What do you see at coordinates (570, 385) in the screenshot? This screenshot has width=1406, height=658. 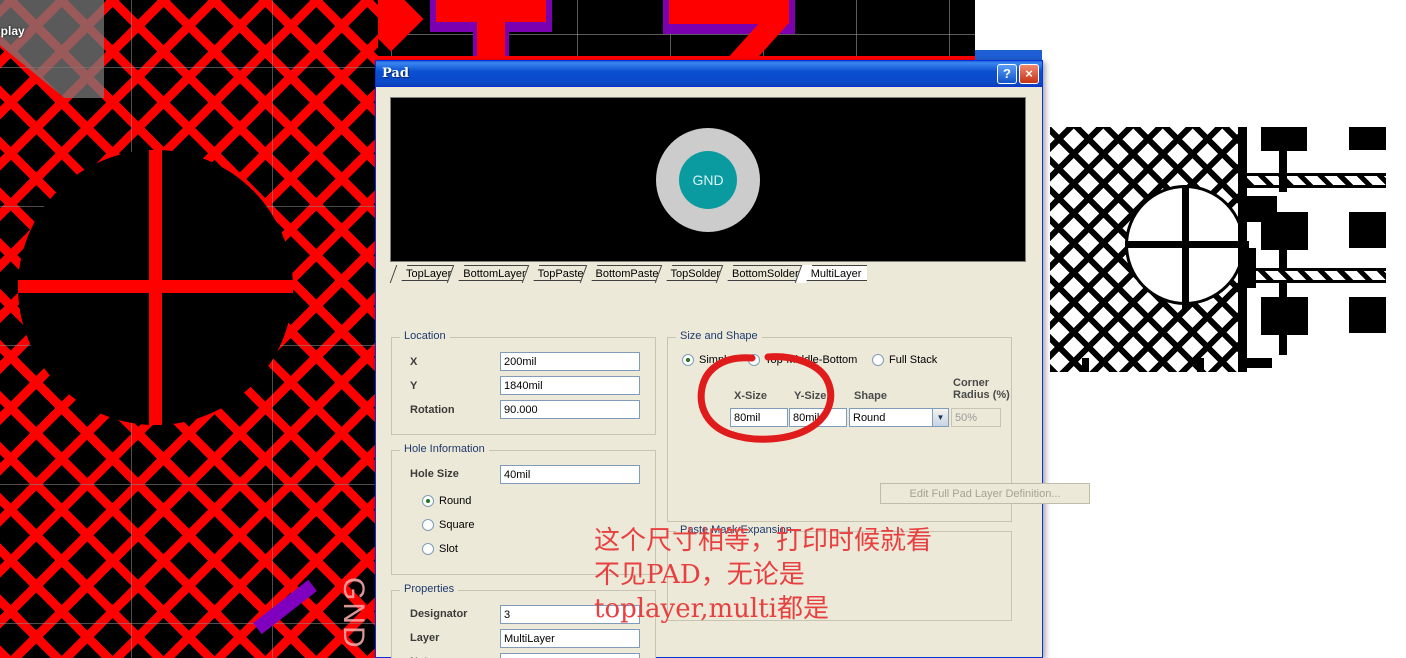 I see `y-input: 1840mil` at bounding box center [570, 385].